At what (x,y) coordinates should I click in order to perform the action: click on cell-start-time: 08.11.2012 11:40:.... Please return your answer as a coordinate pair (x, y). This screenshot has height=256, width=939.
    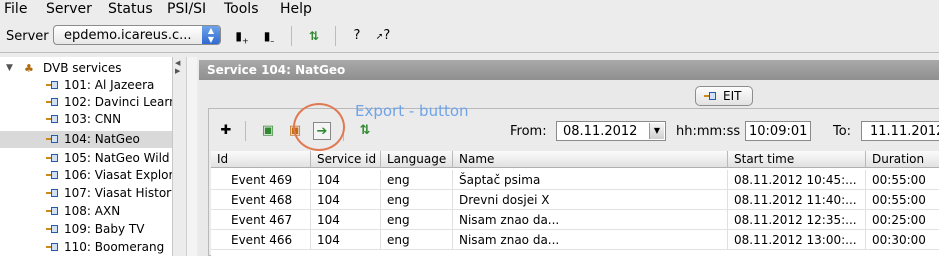
    Looking at the image, I should click on (797, 200).